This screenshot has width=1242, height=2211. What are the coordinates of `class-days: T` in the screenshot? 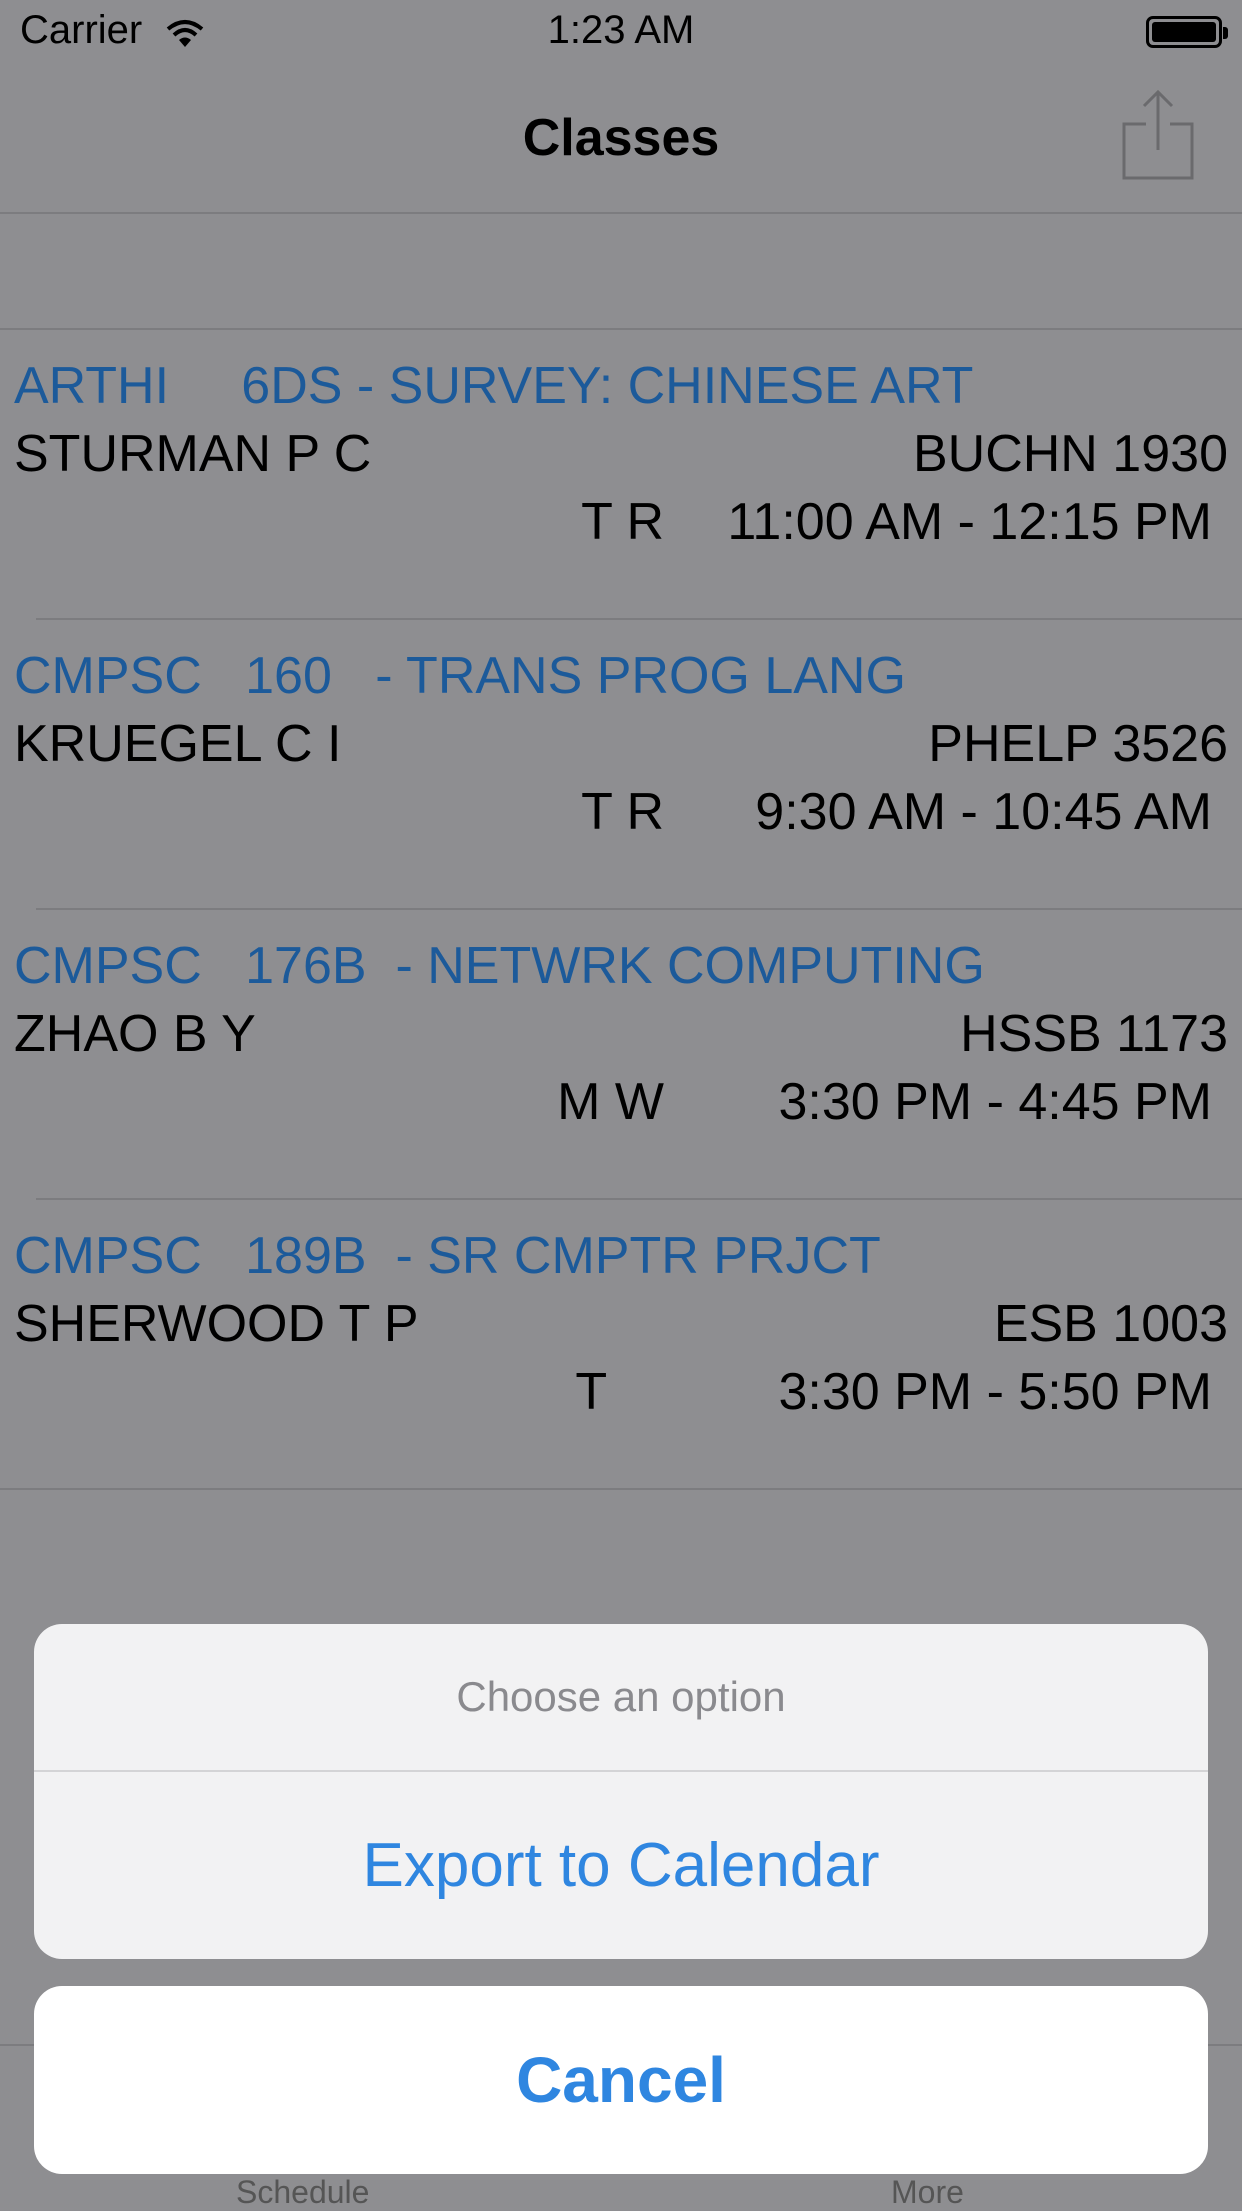 It's located at (619, 1392).